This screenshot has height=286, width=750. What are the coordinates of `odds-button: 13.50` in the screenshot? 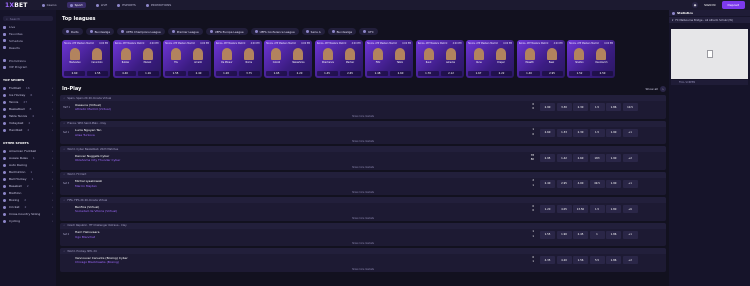 It's located at (580, 209).